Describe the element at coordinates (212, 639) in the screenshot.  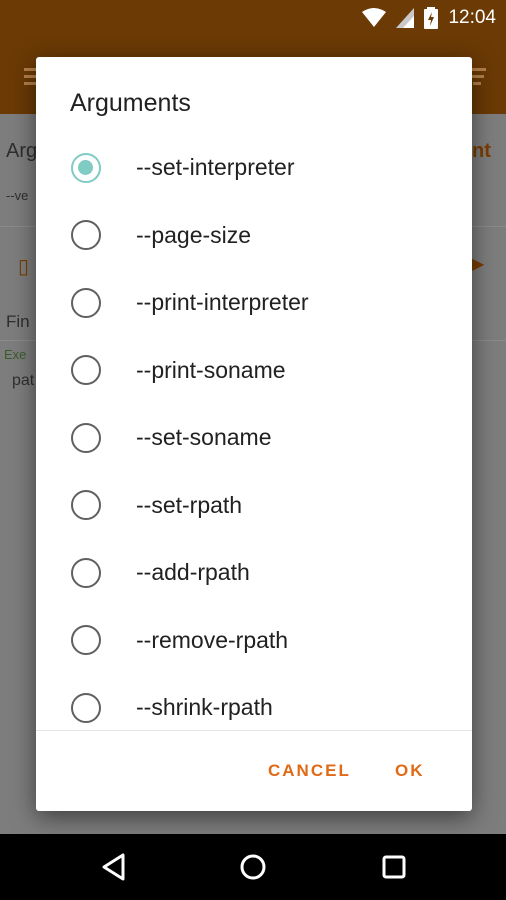
I see `option-label: --remove-rpath` at that location.